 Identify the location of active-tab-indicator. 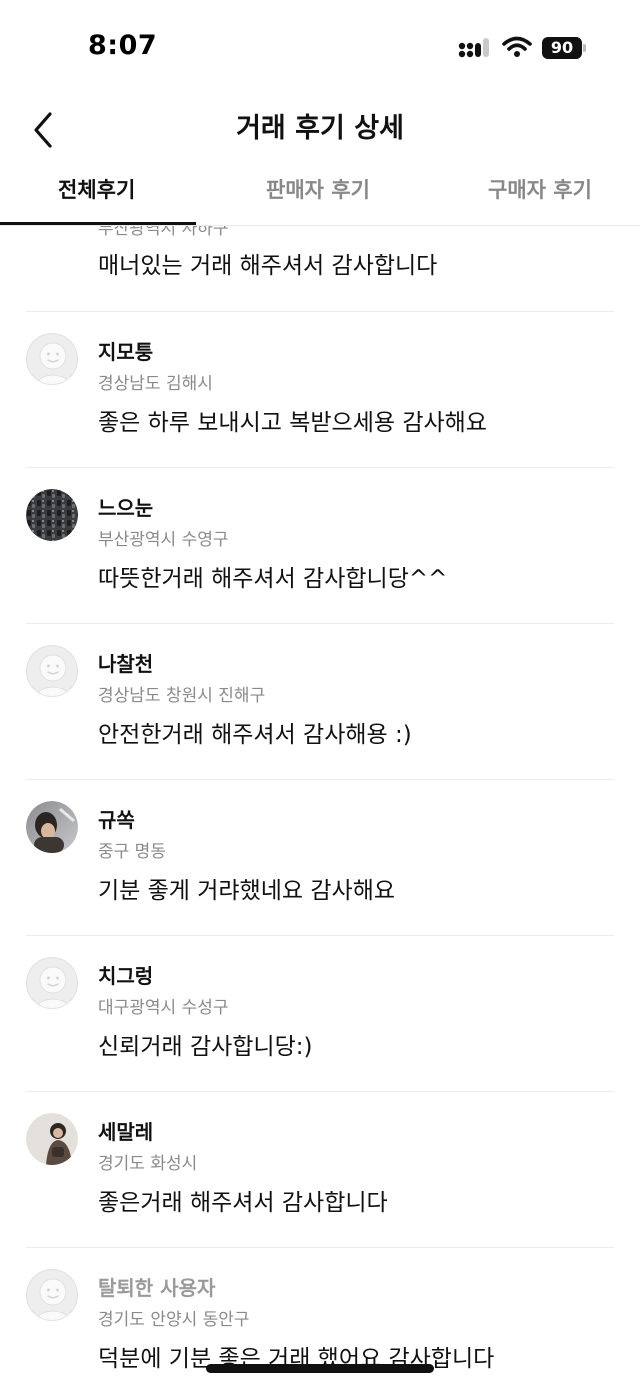
(98, 223).